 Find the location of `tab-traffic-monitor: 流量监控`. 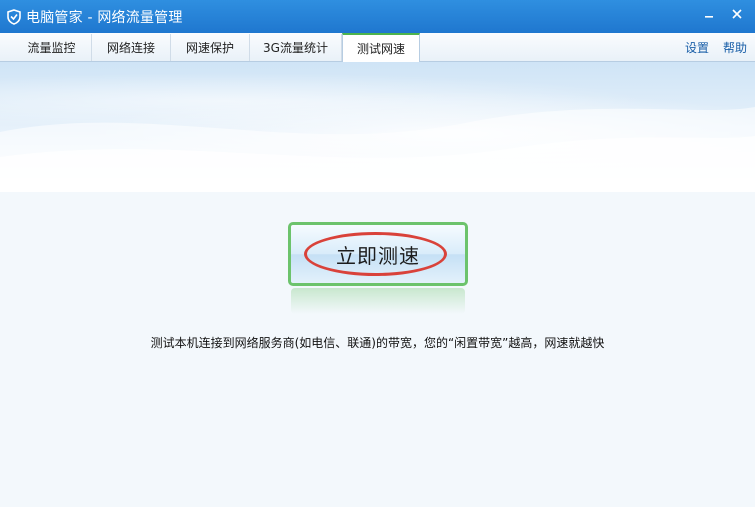

tab-traffic-monitor: 流量监控 is located at coordinates (52, 47).